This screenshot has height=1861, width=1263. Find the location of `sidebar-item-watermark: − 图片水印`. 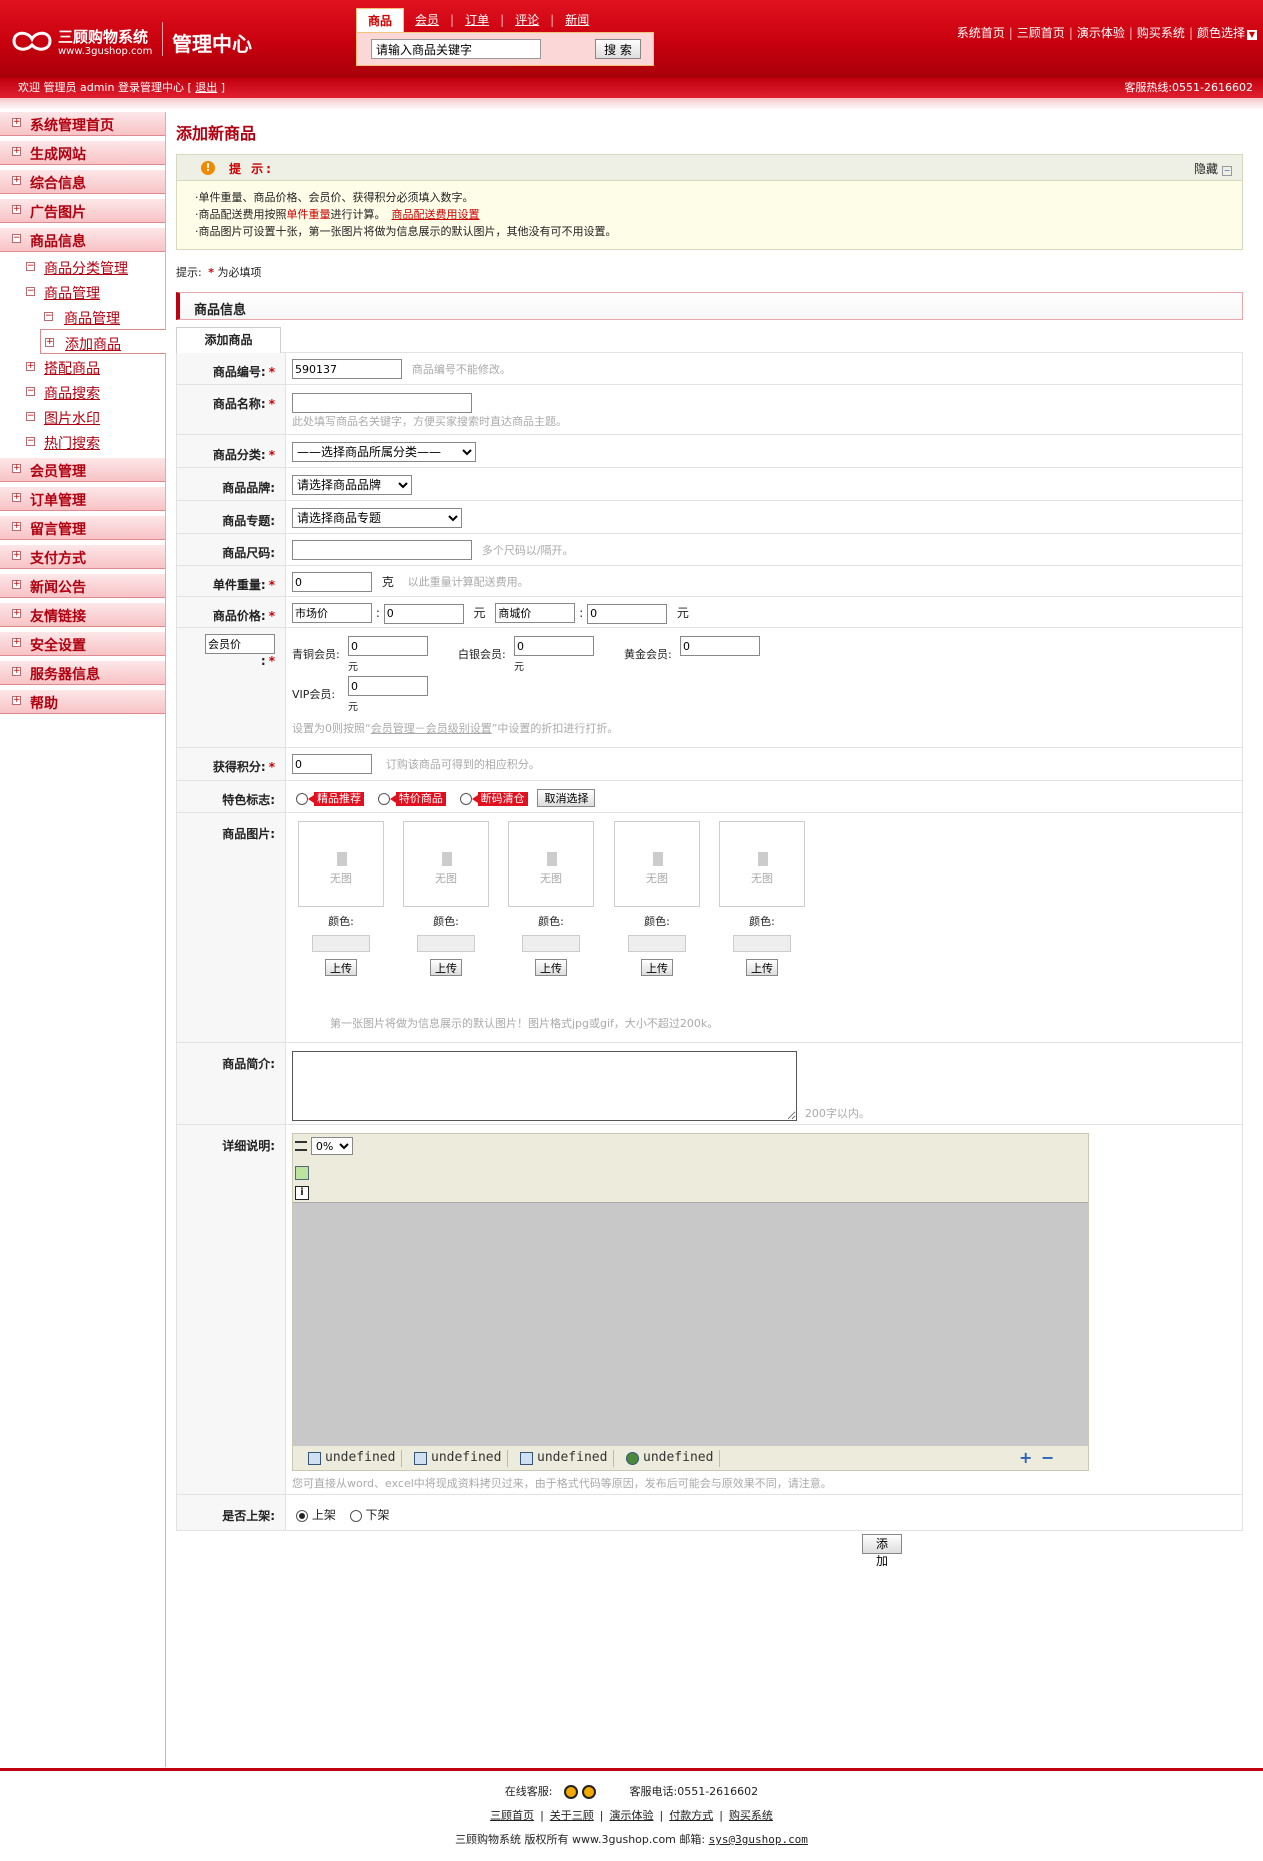

sidebar-item-watermark: − 图片水印 is located at coordinates (82, 416).